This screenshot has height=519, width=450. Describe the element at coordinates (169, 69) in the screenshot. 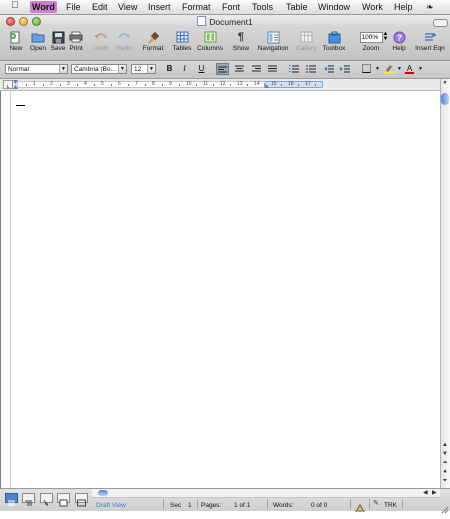

I see `bold-button: B` at that location.